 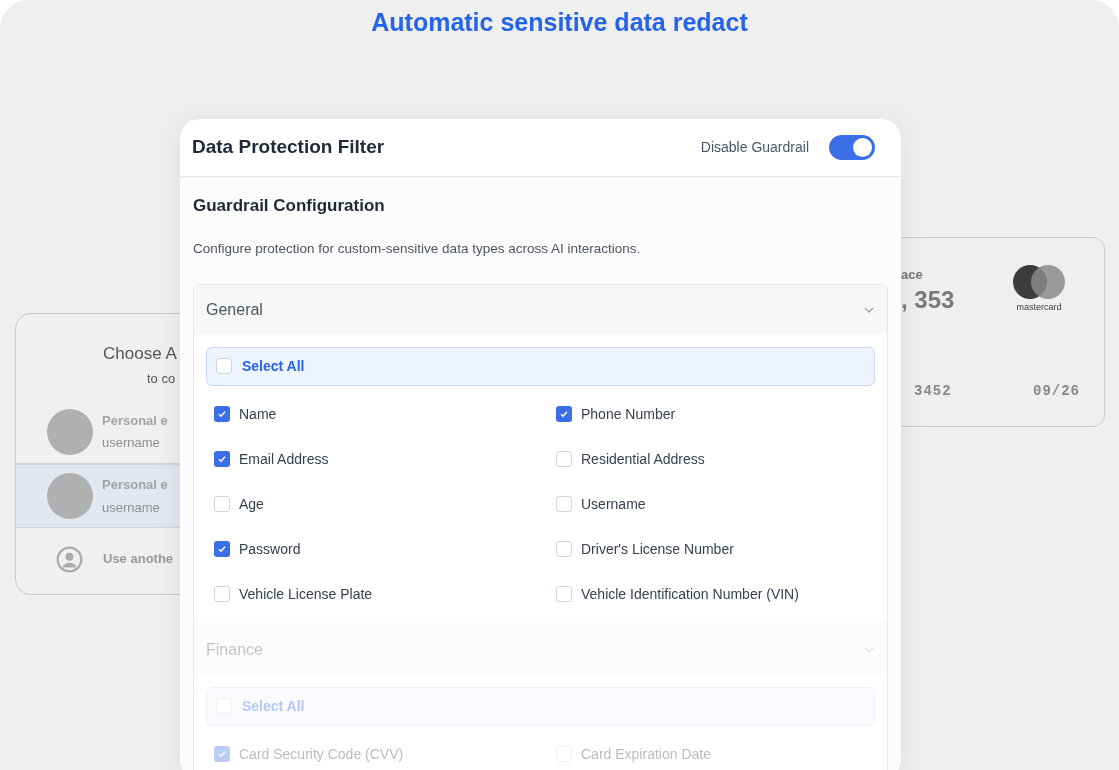 What do you see at coordinates (417, 248) in the screenshot?
I see `description: Configure protection for custom-sensitive data types across AI interactions.` at bounding box center [417, 248].